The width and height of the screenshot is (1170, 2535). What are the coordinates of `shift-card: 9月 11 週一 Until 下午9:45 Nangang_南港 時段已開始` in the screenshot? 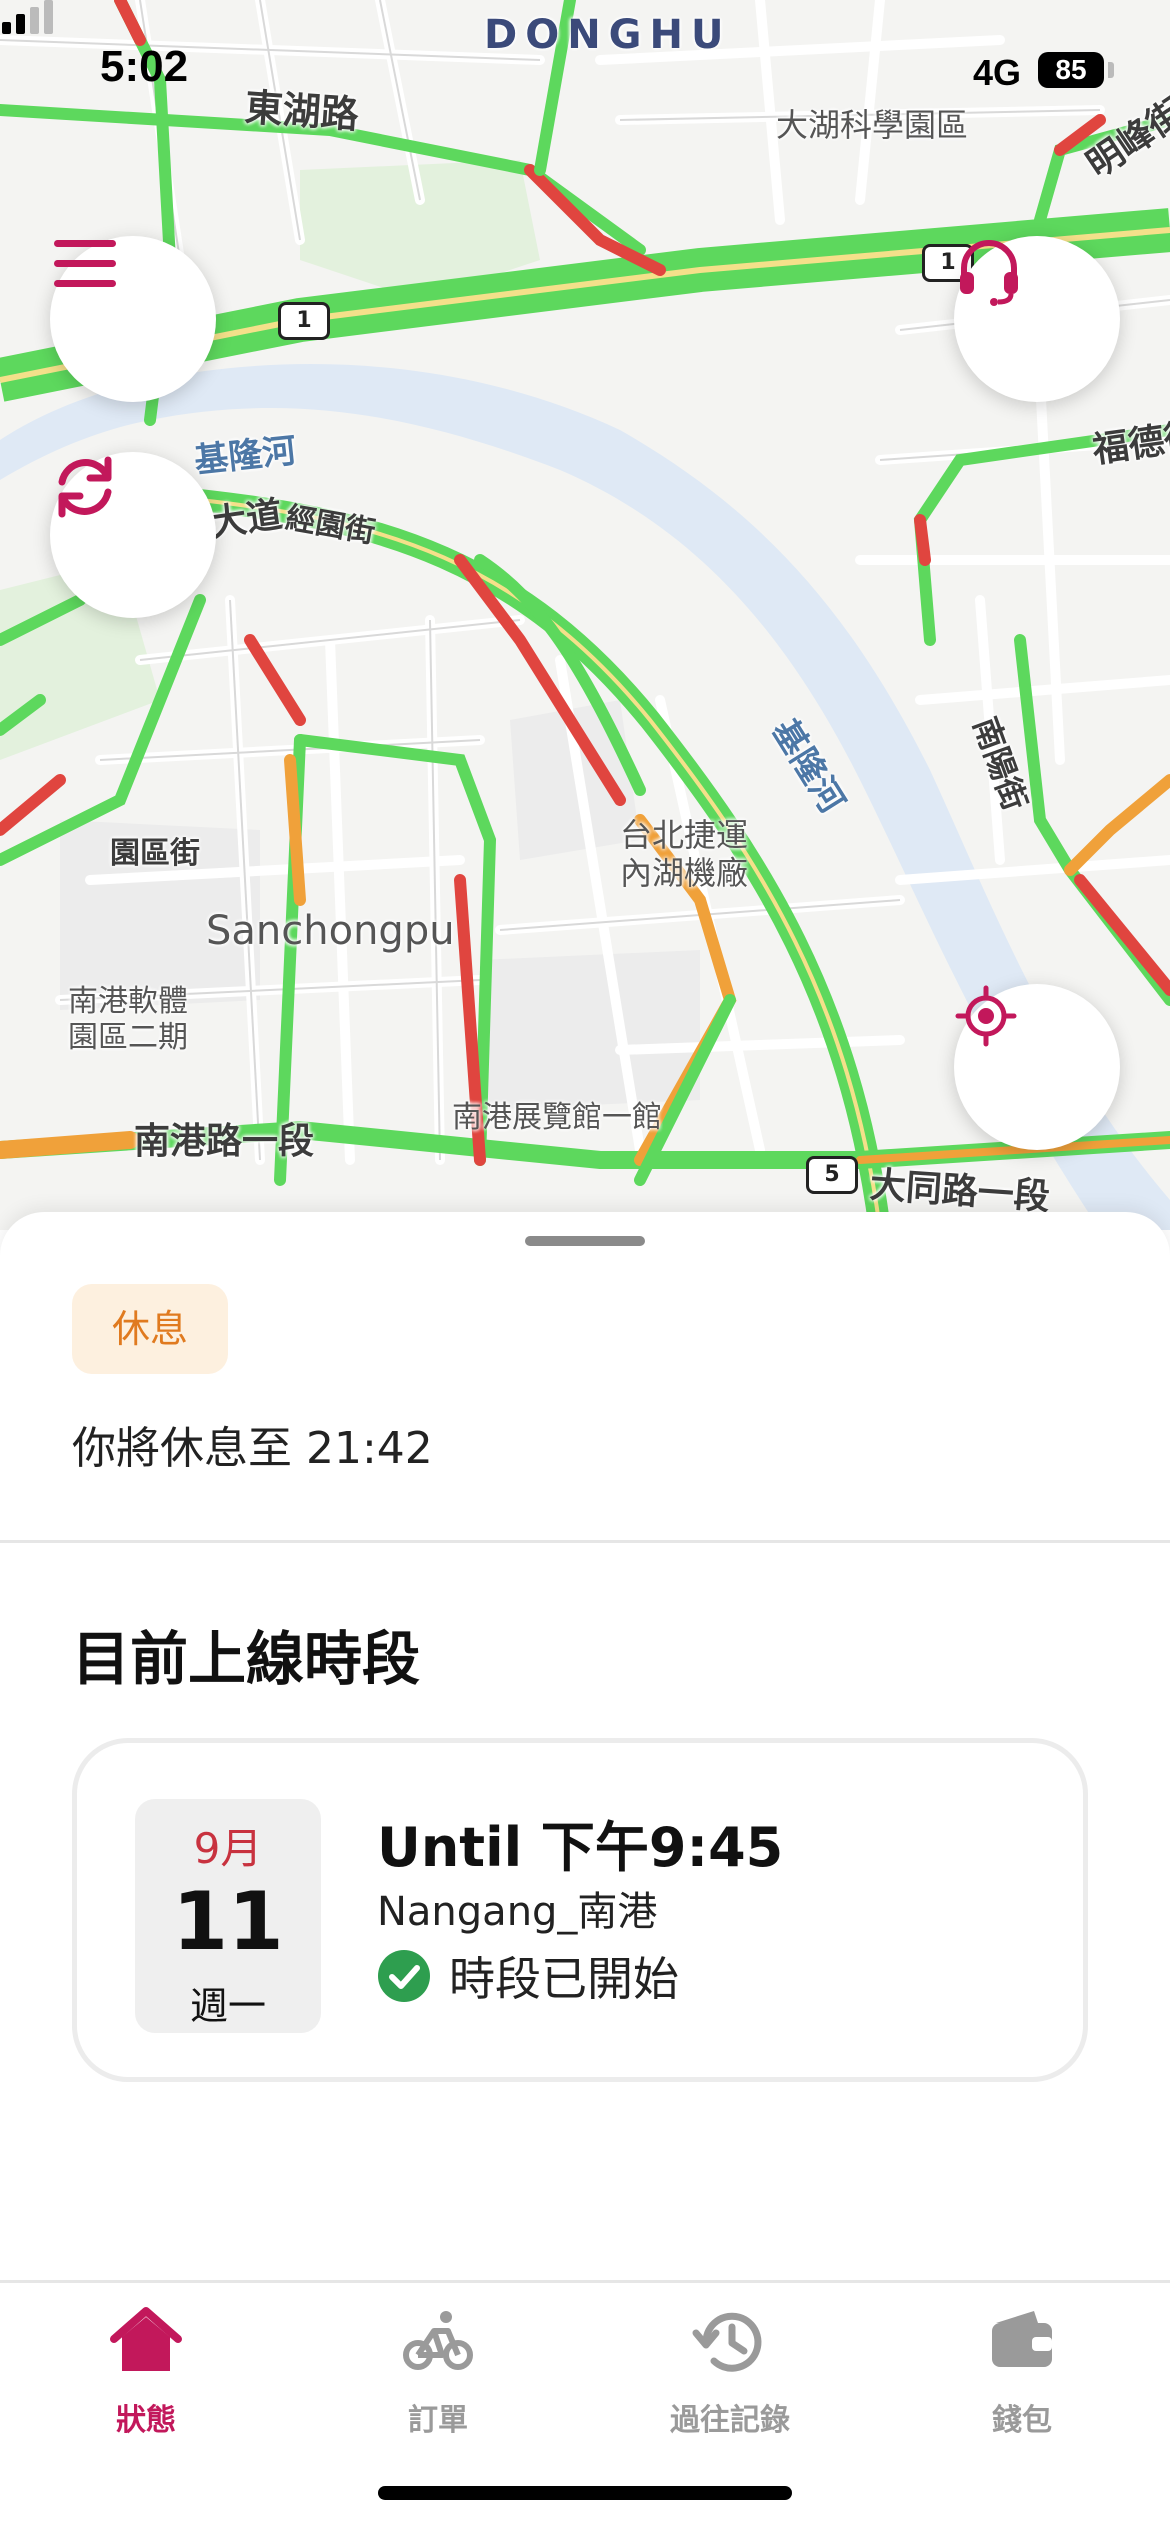 It's located at (580, 1910).